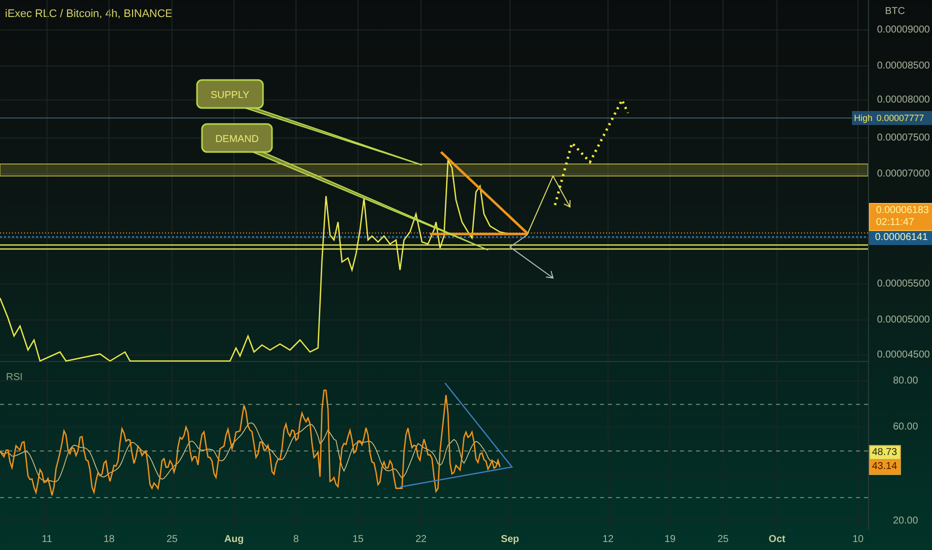  What do you see at coordinates (903, 138) in the screenshot?
I see `price-tick: 0.00007500` at bounding box center [903, 138].